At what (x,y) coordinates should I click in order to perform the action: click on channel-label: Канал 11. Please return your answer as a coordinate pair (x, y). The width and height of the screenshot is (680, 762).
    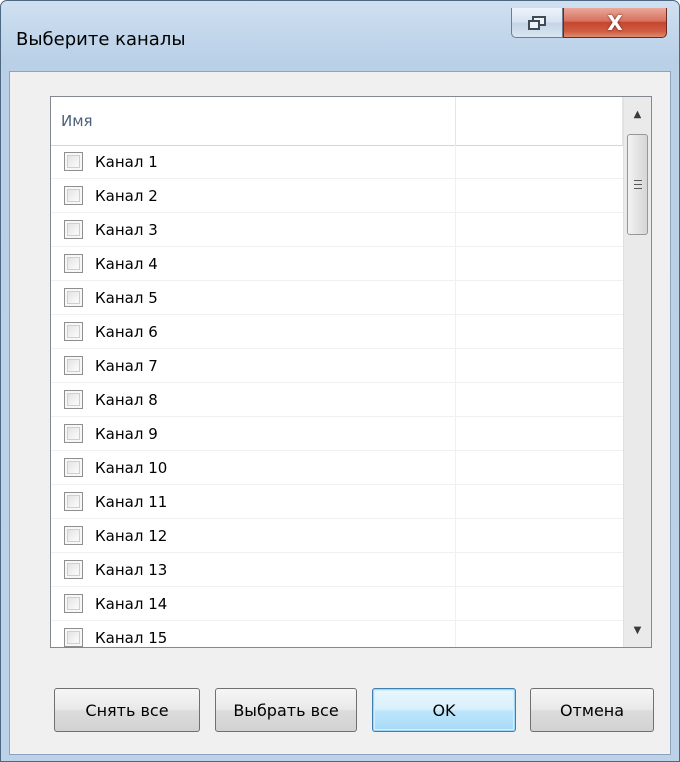
    Looking at the image, I should click on (131, 501).